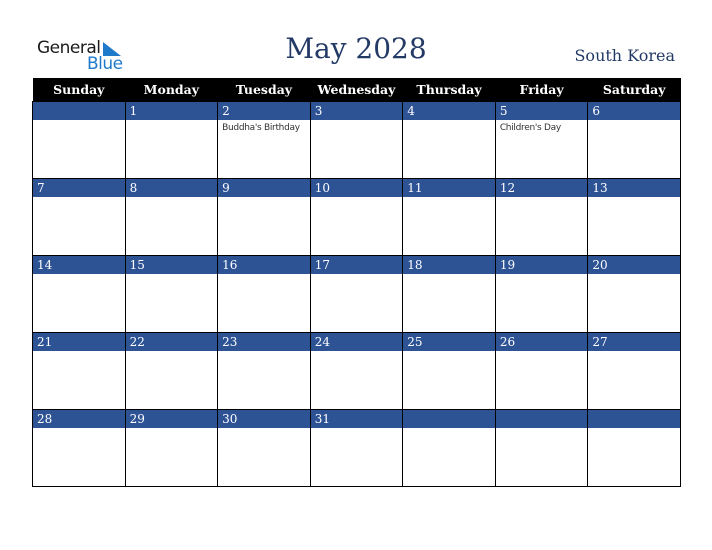 The width and height of the screenshot is (712, 550). Describe the element at coordinates (541, 371) in the screenshot. I see `day-cell: 26` at that location.